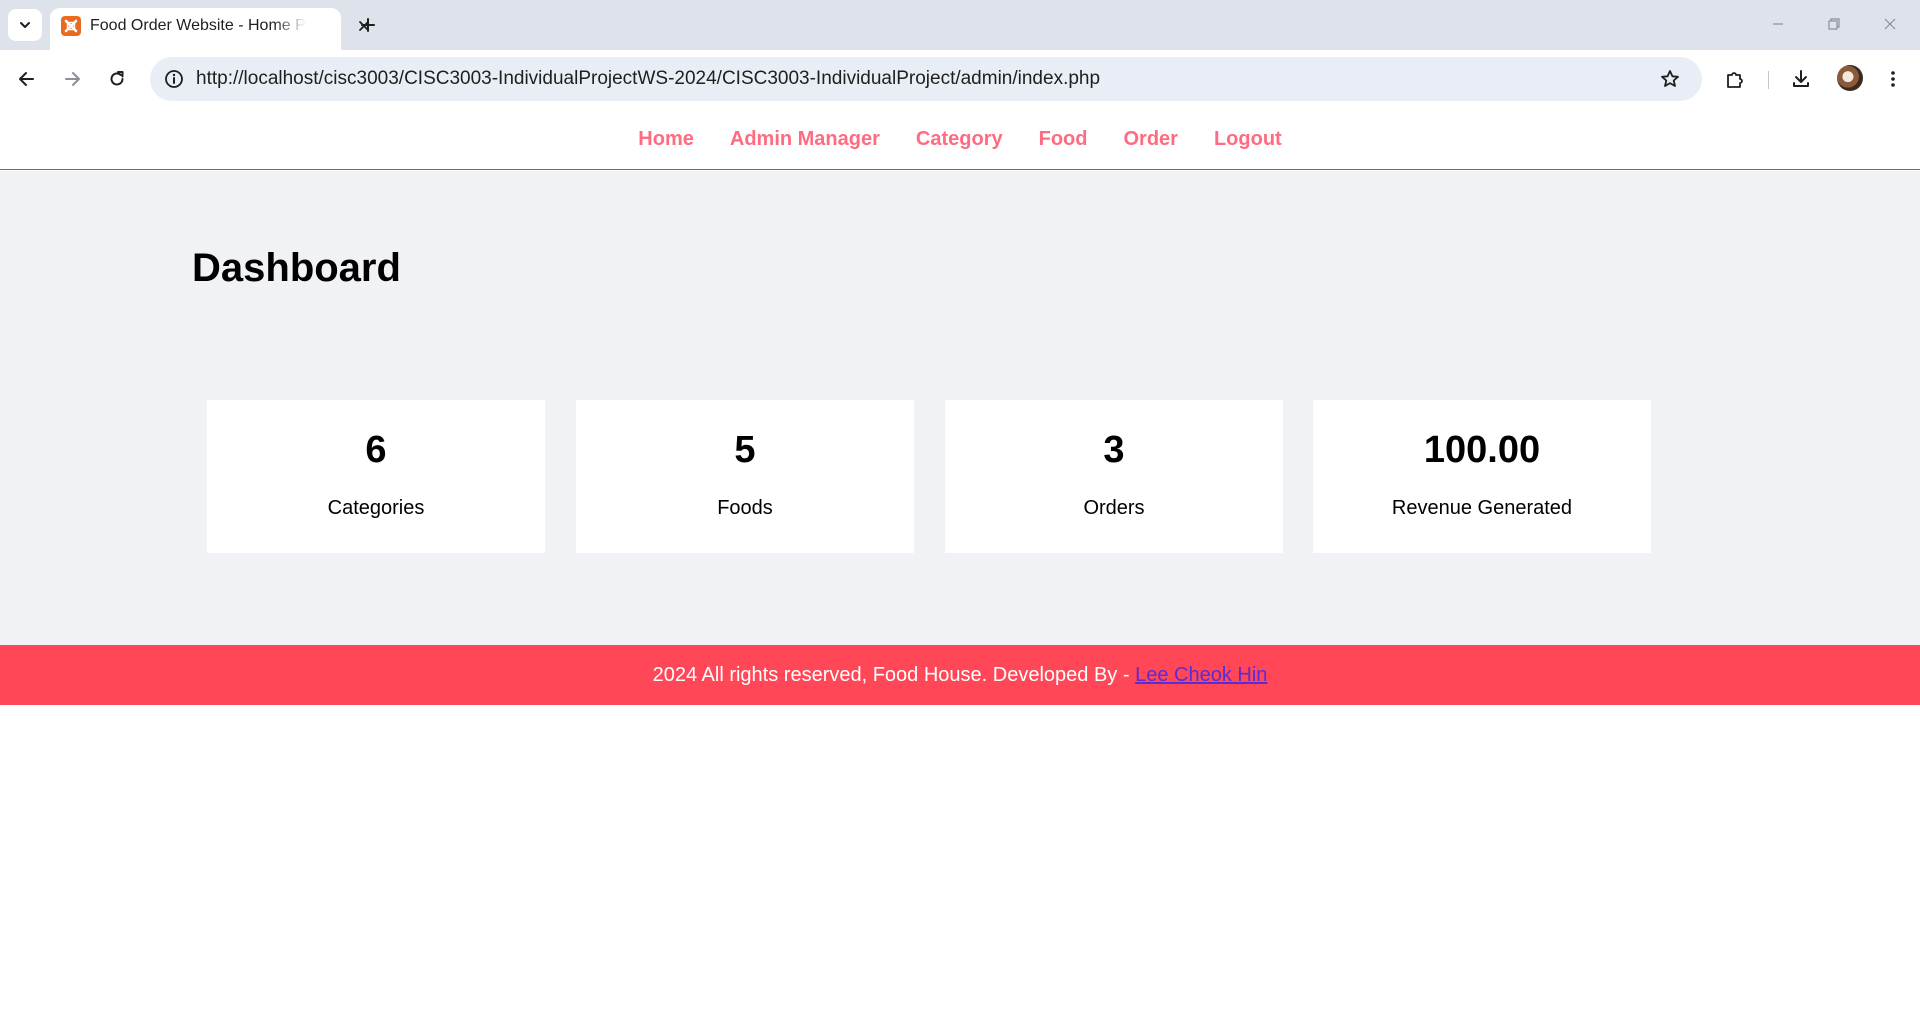  I want to click on nav-link-logout: Logout, so click(1248, 139).